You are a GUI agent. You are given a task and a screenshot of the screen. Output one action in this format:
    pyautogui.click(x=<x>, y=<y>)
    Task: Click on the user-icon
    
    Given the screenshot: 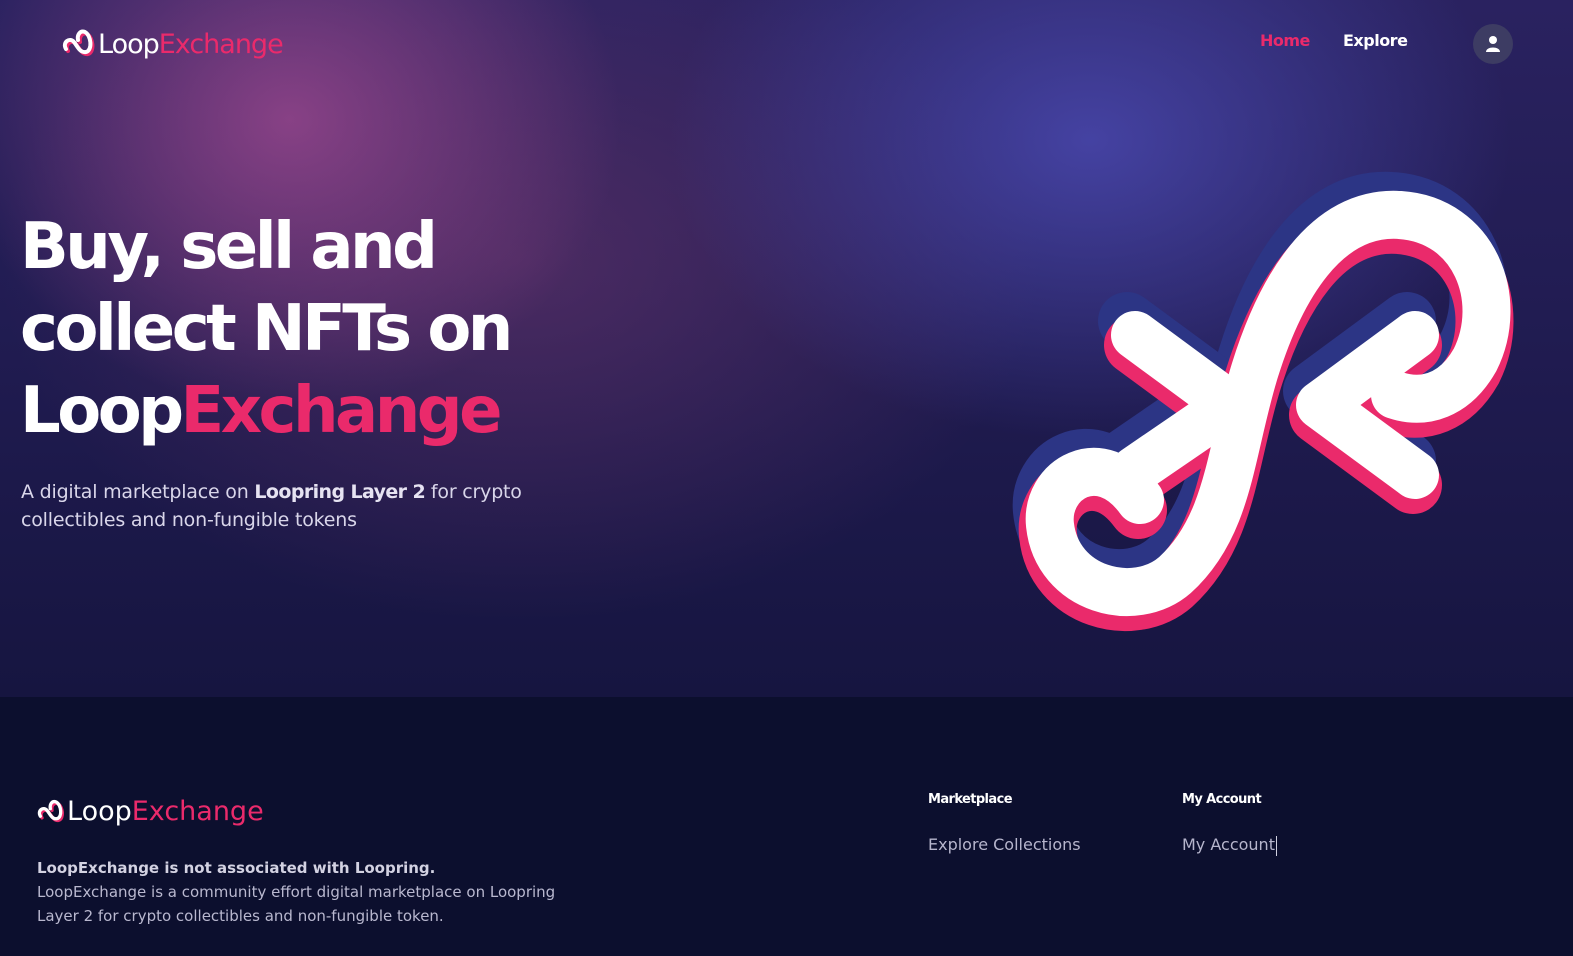 What is the action you would take?
    pyautogui.click(x=1493, y=44)
    